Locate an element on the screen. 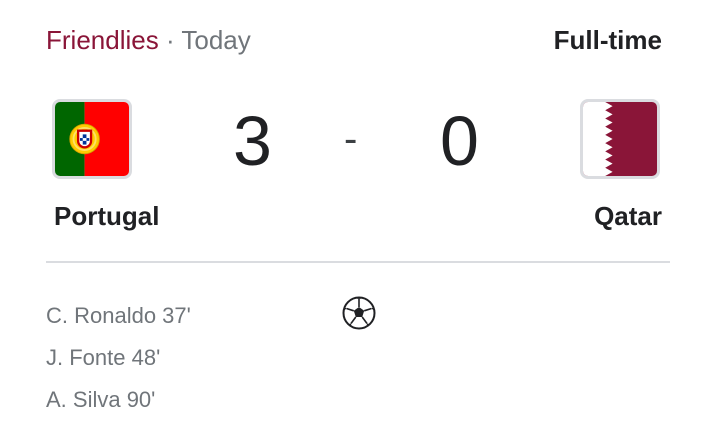 The height and width of the screenshot is (439, 717). goal-scorer-item: J. Fonte 48' is located at coordinates (103, 357).